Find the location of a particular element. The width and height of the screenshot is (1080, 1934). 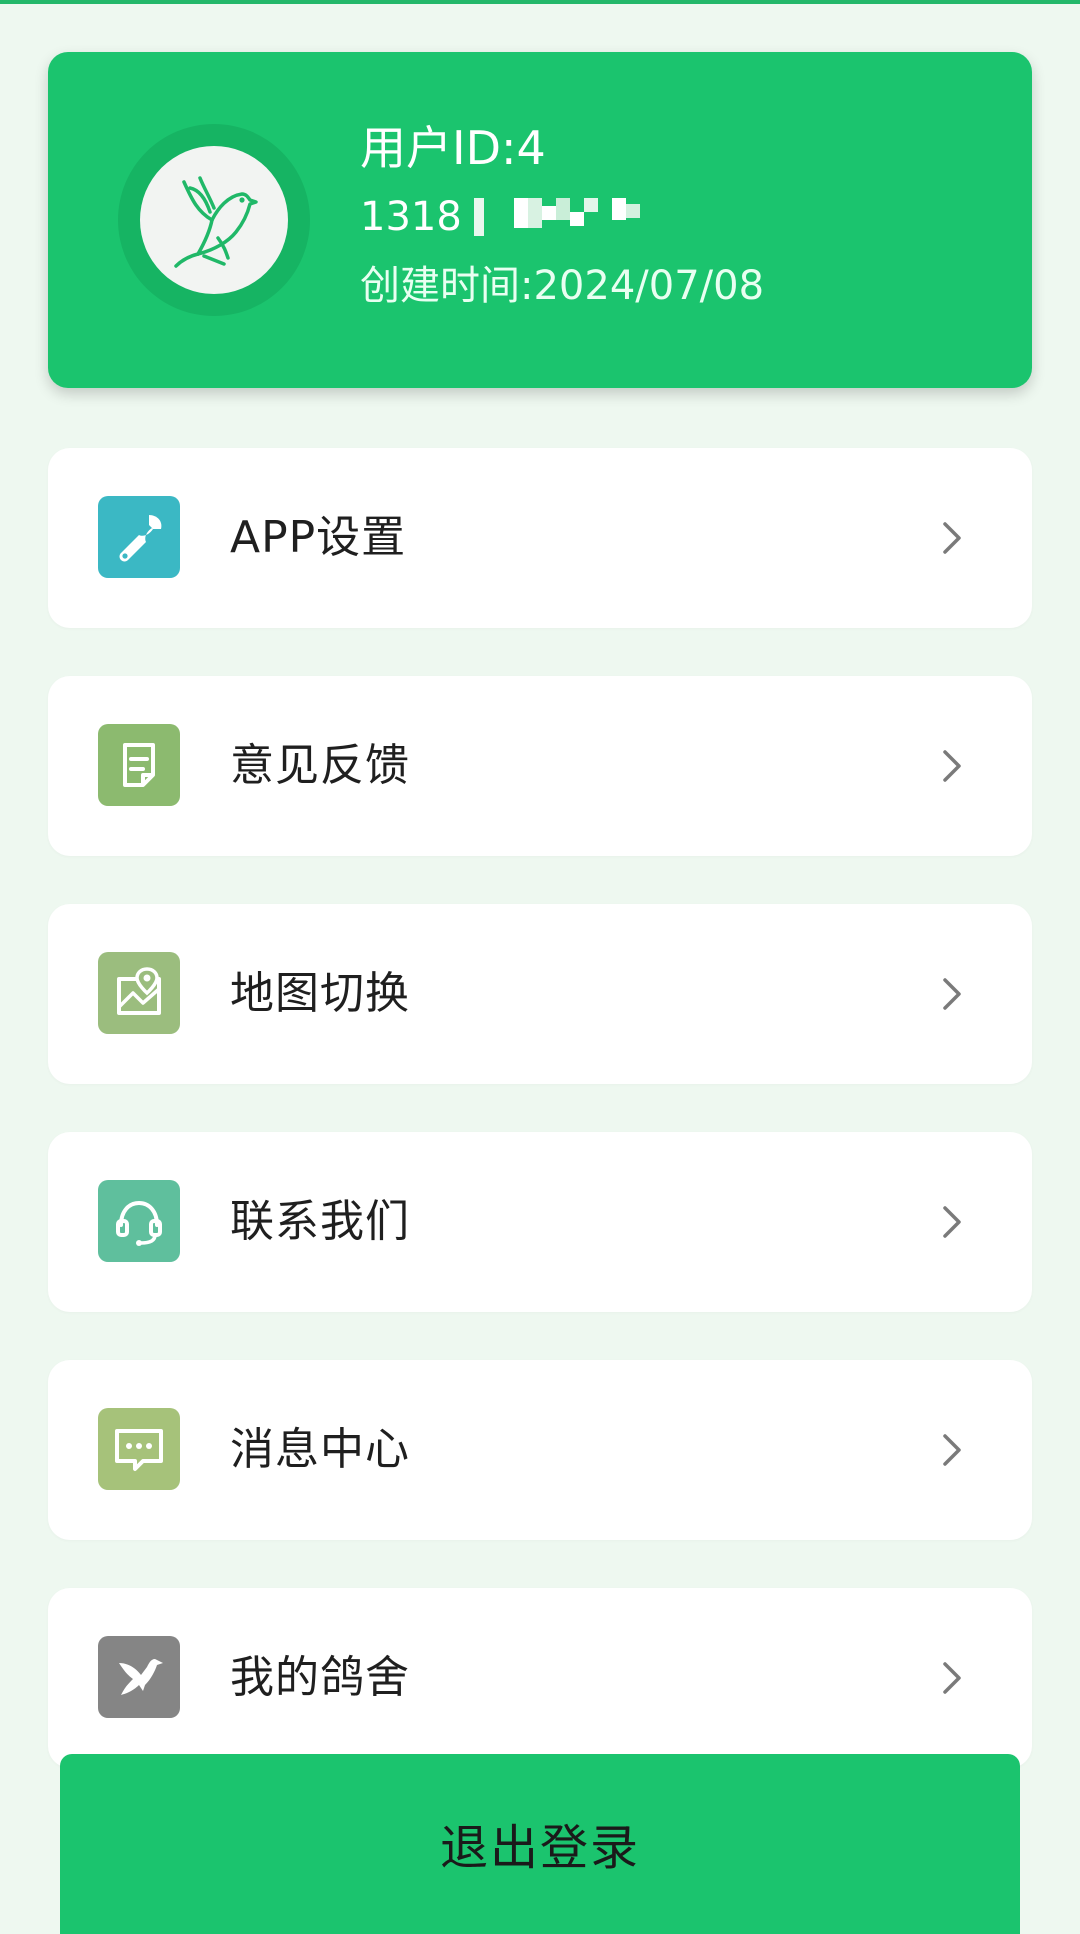

menu-item-map-switch: 地图切换 is located at coordinates (540, 994).